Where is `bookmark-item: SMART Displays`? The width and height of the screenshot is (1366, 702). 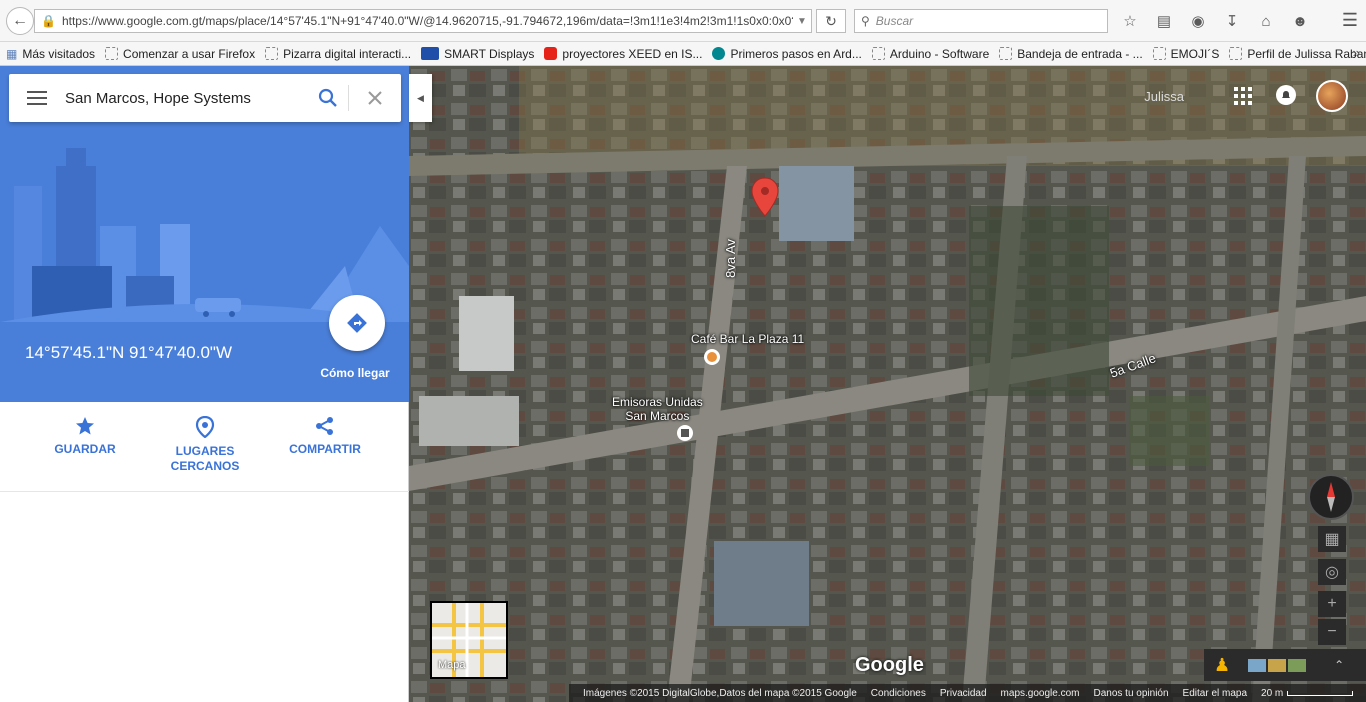
bookmark-item: SMART Displays is located at coordinates (477, 54).